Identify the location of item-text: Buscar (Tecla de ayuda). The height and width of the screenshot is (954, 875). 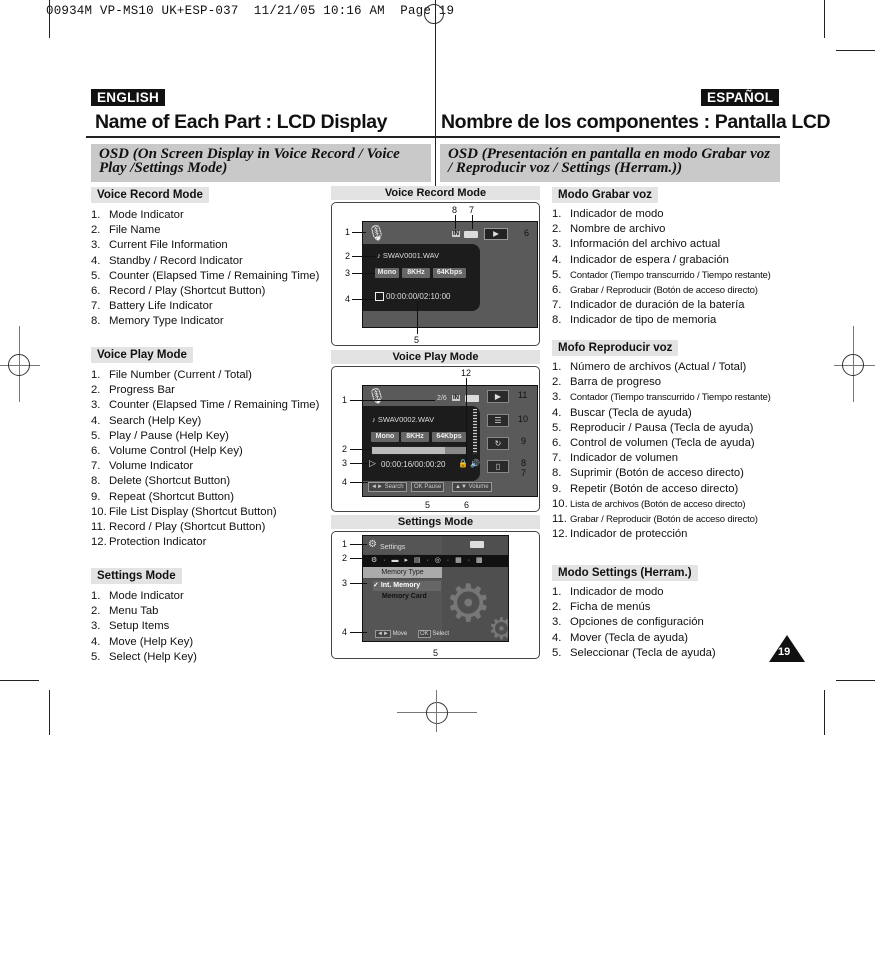
(631, 412).